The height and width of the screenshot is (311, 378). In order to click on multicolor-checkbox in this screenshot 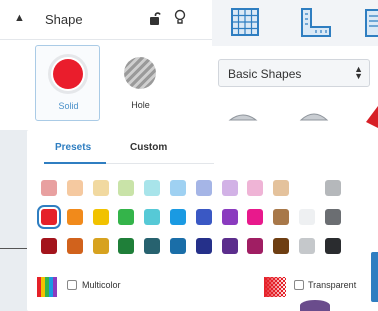, I will do `click(72, 285)`.